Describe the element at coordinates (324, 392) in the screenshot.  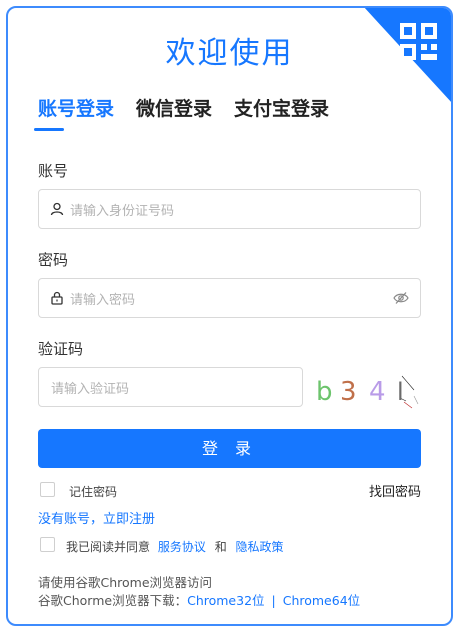
I see `captcha-char-1: b` at that location.